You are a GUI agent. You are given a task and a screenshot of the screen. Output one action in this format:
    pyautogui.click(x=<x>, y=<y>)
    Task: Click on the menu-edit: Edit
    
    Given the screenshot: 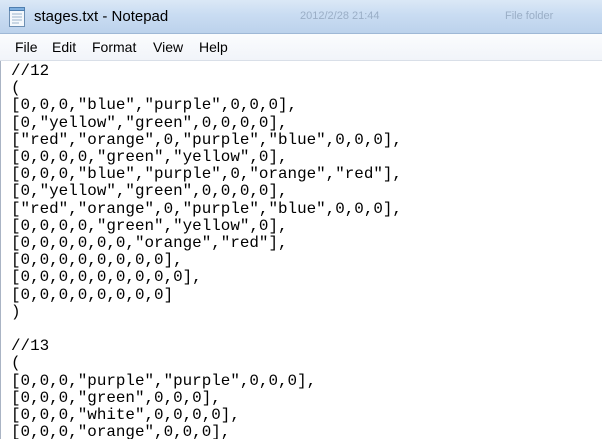 What is the action you would take?
    pyautogui.click(x=64, y=47)
    